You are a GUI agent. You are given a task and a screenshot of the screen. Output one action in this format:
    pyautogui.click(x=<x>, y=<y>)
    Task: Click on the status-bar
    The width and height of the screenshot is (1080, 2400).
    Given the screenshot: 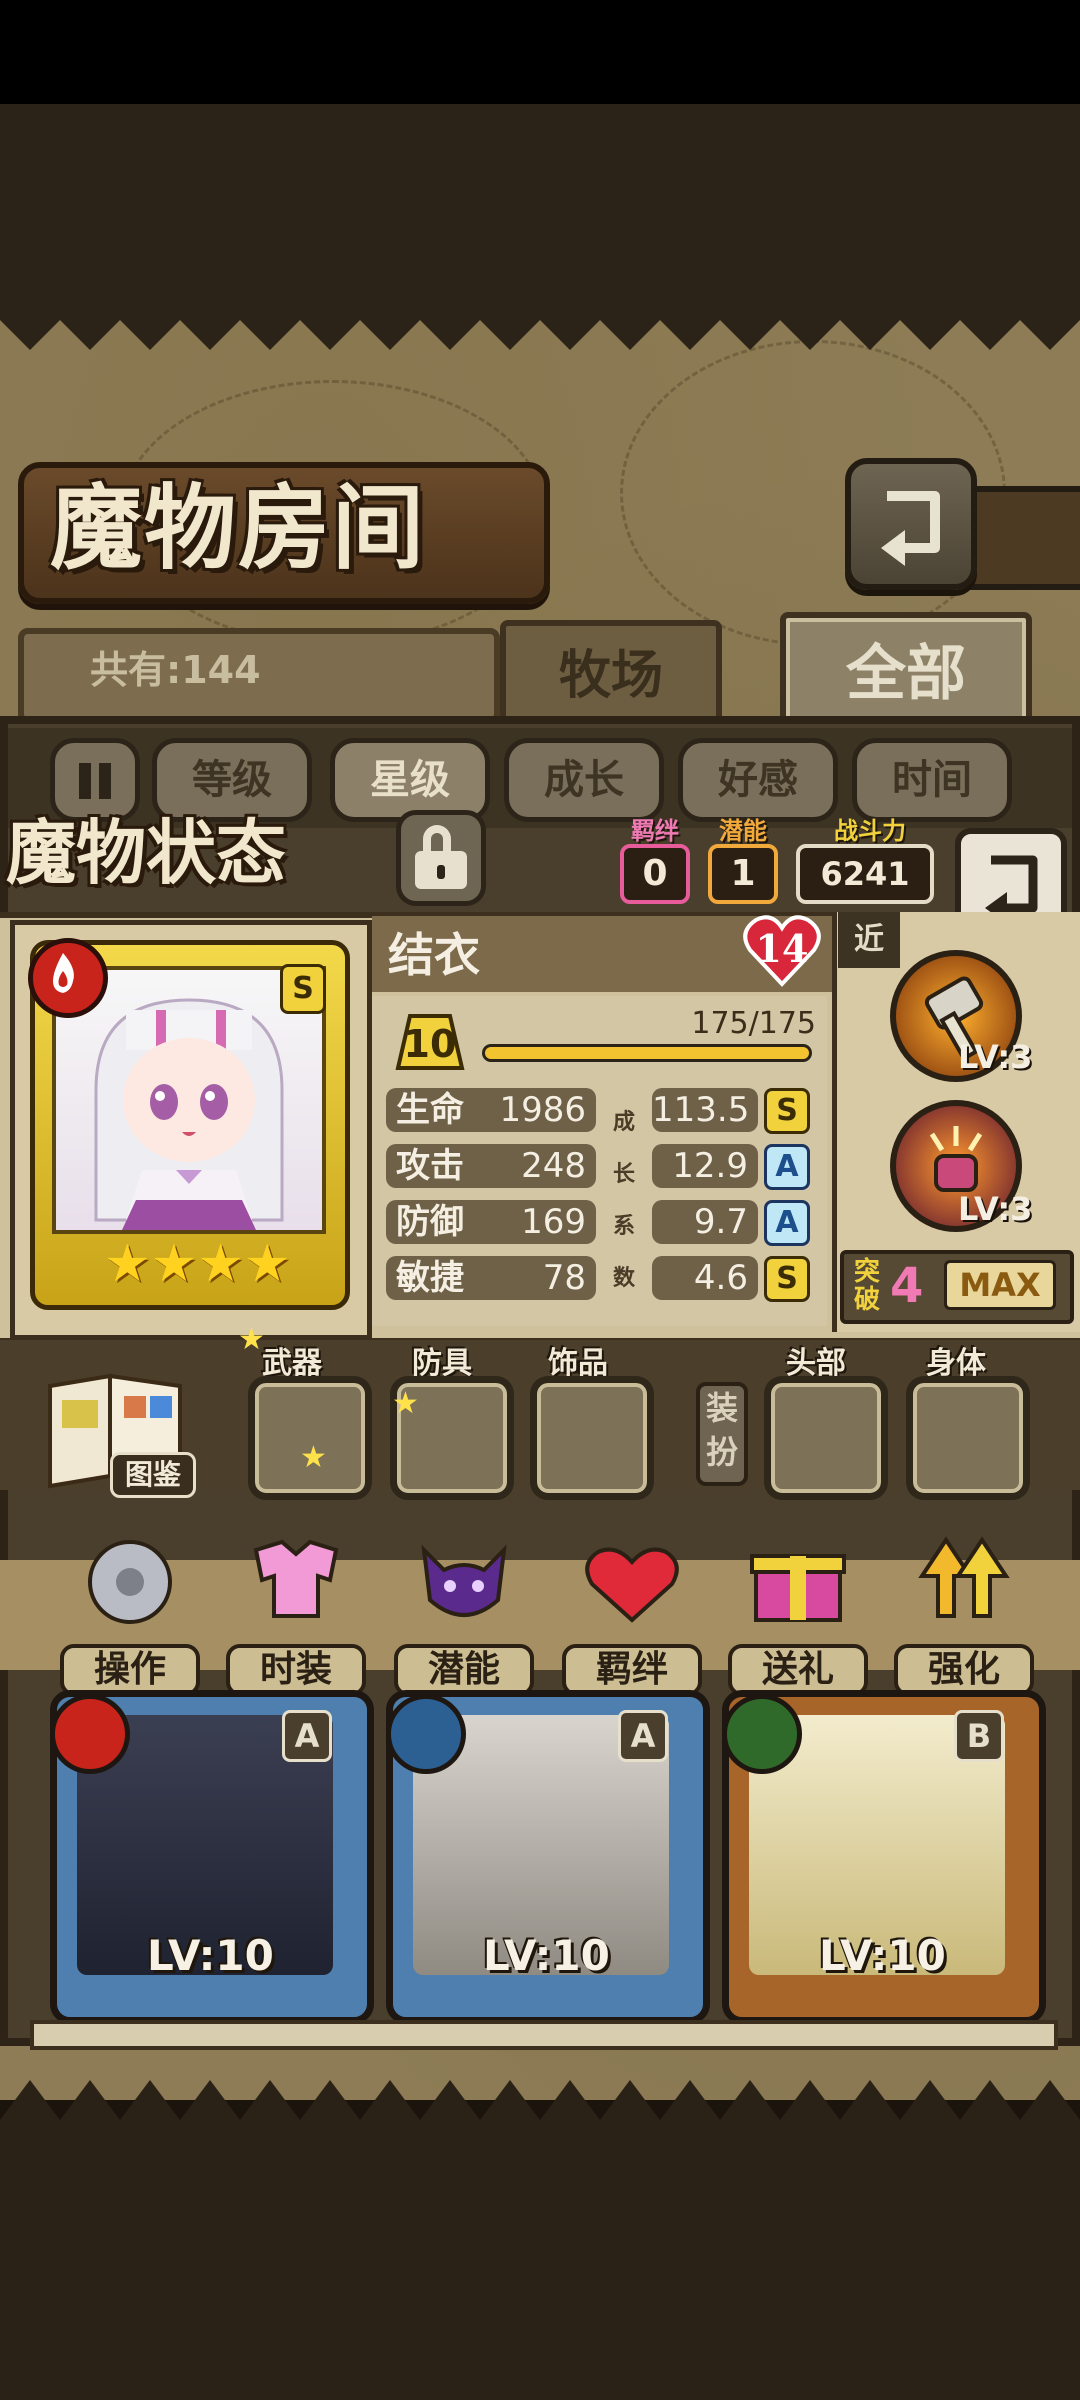 What is the action you would take?
    pyautogui.click(x=540, y=52)
    